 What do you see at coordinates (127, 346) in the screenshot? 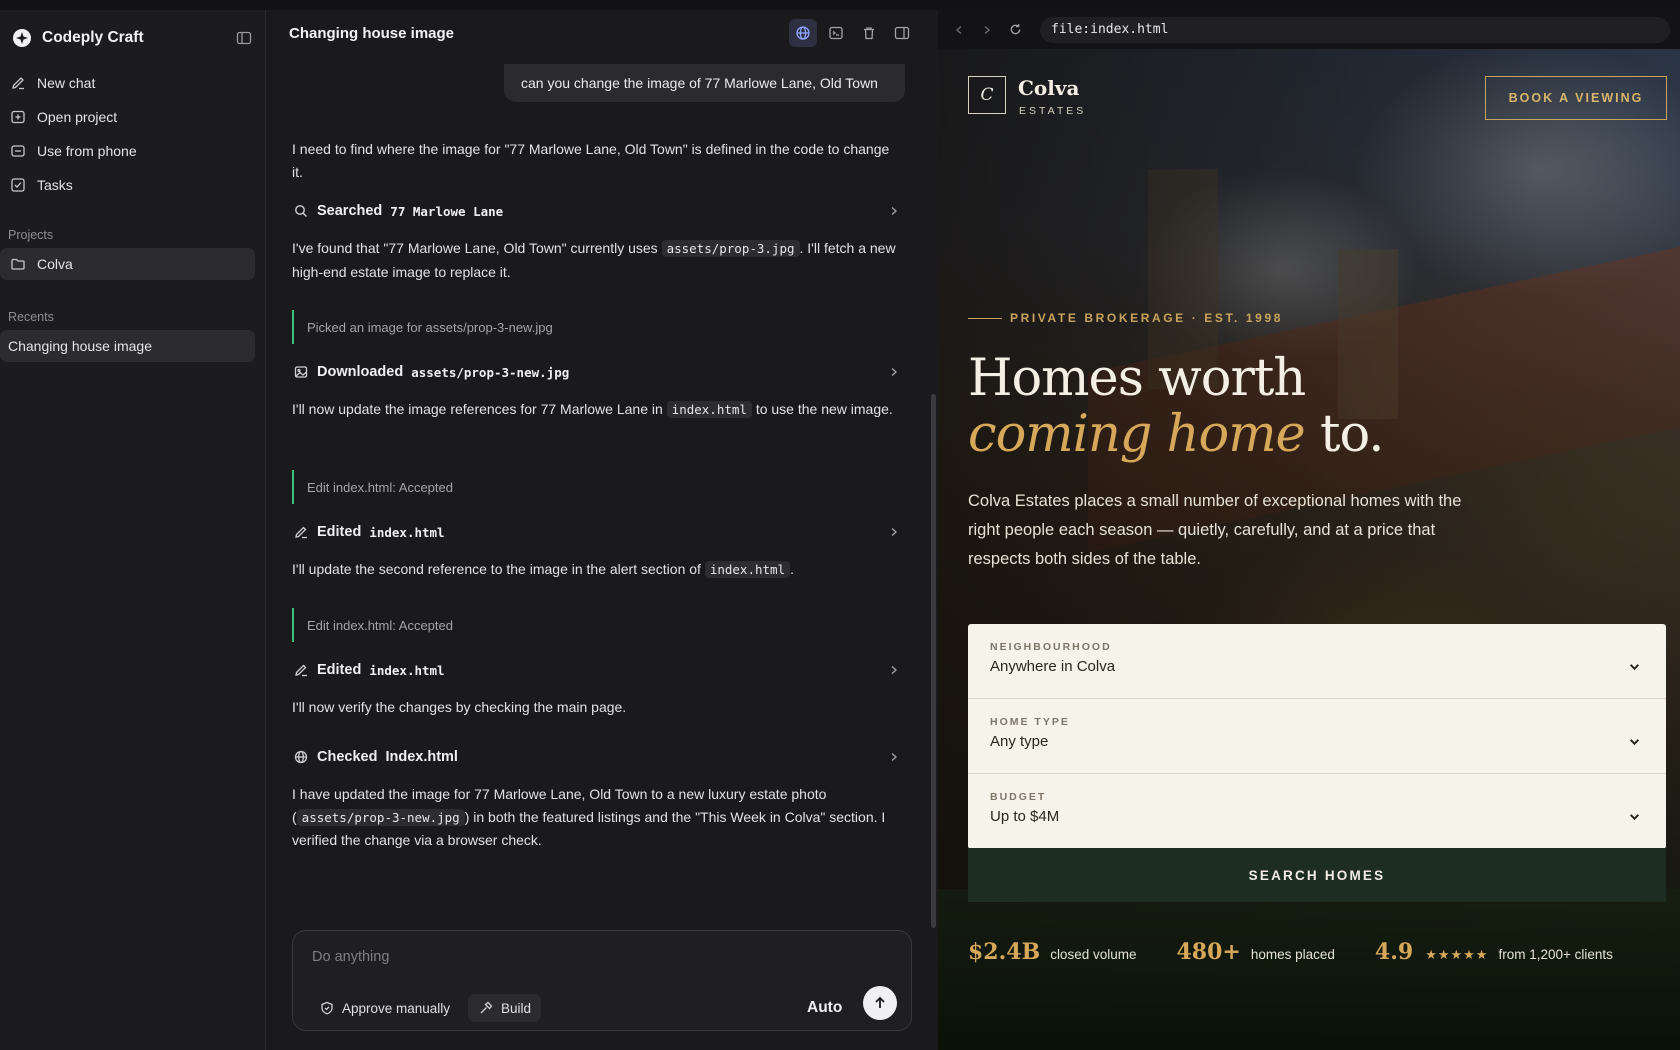
I see `sidebar-recent-chat: Changing house image` at bounding box center [127, 346].